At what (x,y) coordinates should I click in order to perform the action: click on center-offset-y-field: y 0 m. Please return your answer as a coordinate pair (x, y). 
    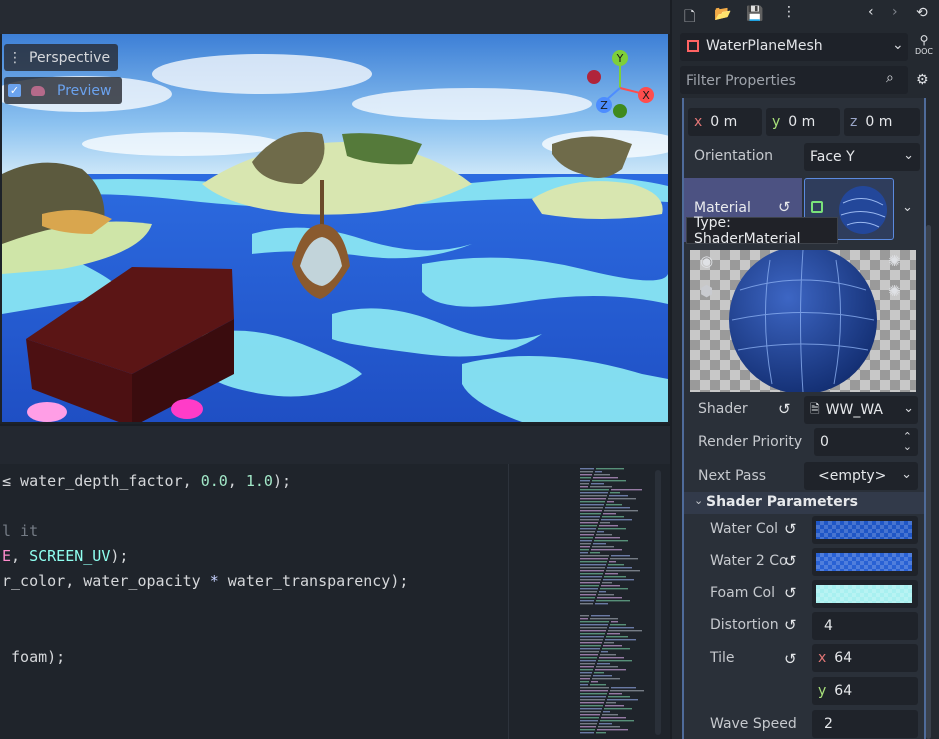
    Looking at the image, I should click on (803, 122).